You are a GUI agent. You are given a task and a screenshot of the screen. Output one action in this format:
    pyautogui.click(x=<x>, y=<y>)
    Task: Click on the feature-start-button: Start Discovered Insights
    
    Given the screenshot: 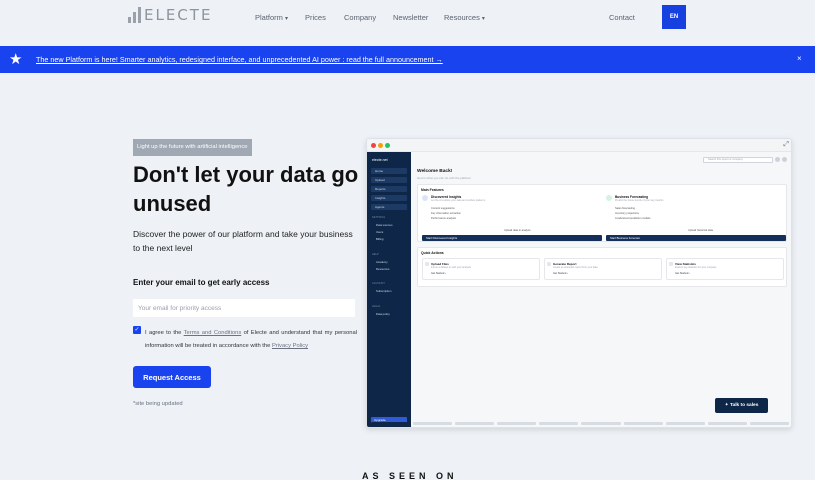 What is the action you would take?
    pyautogui.click(x=512, y=238)
    